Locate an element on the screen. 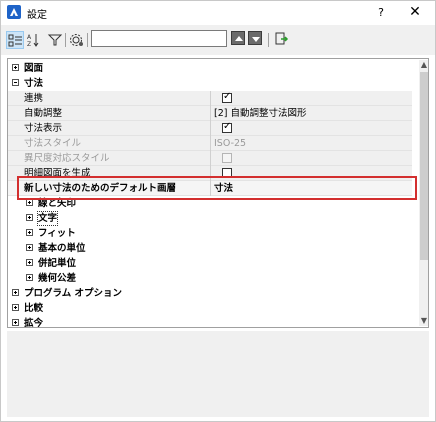 Image resolution: width=436 pixels, height=422 pixels. vertical-scrollbar: ▲ ▼ is located at coordinates (423, 193).